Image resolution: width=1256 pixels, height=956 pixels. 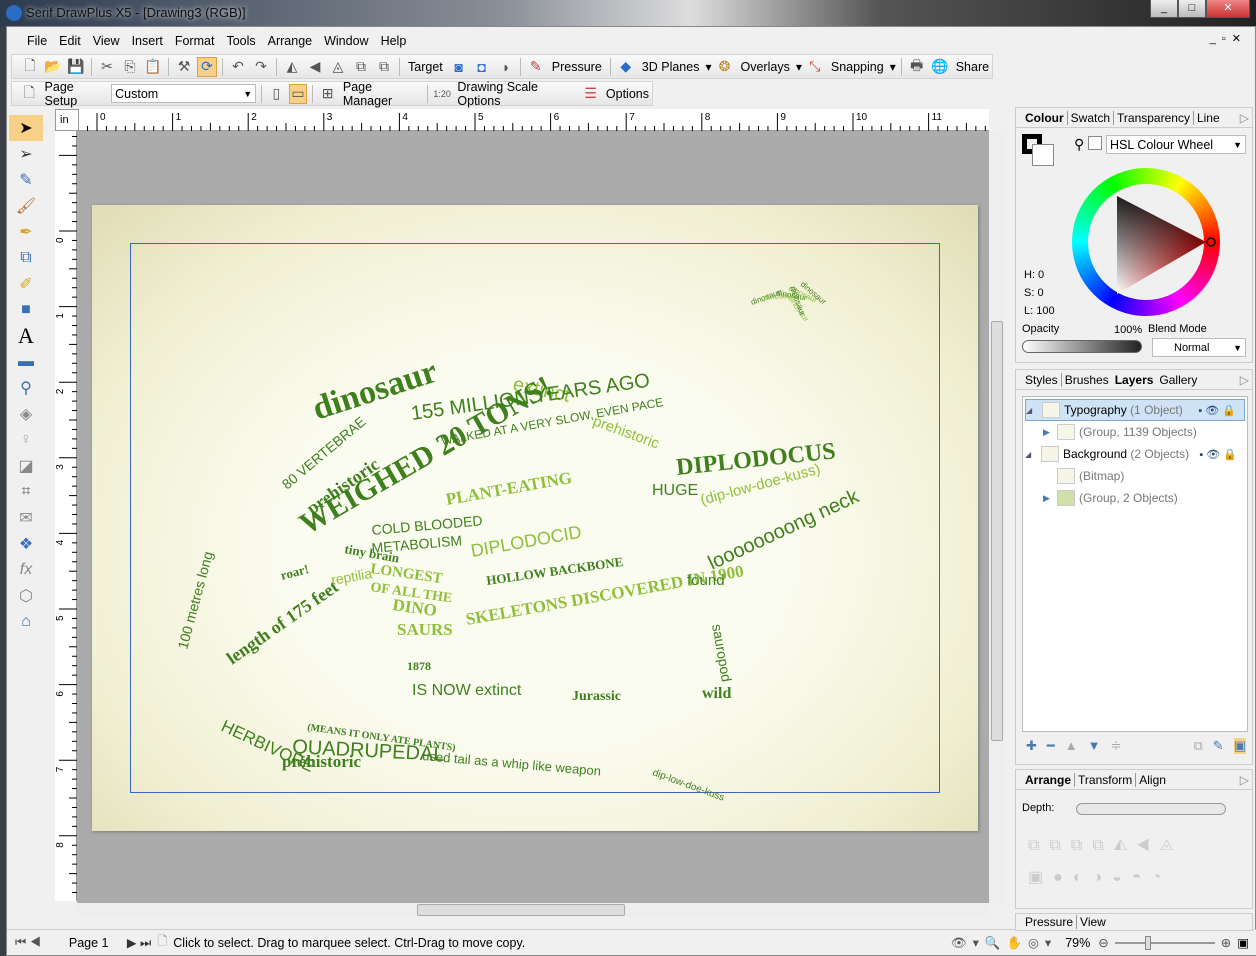 I want to click on merge-icon: ≑, so click(x=1115, y=746).